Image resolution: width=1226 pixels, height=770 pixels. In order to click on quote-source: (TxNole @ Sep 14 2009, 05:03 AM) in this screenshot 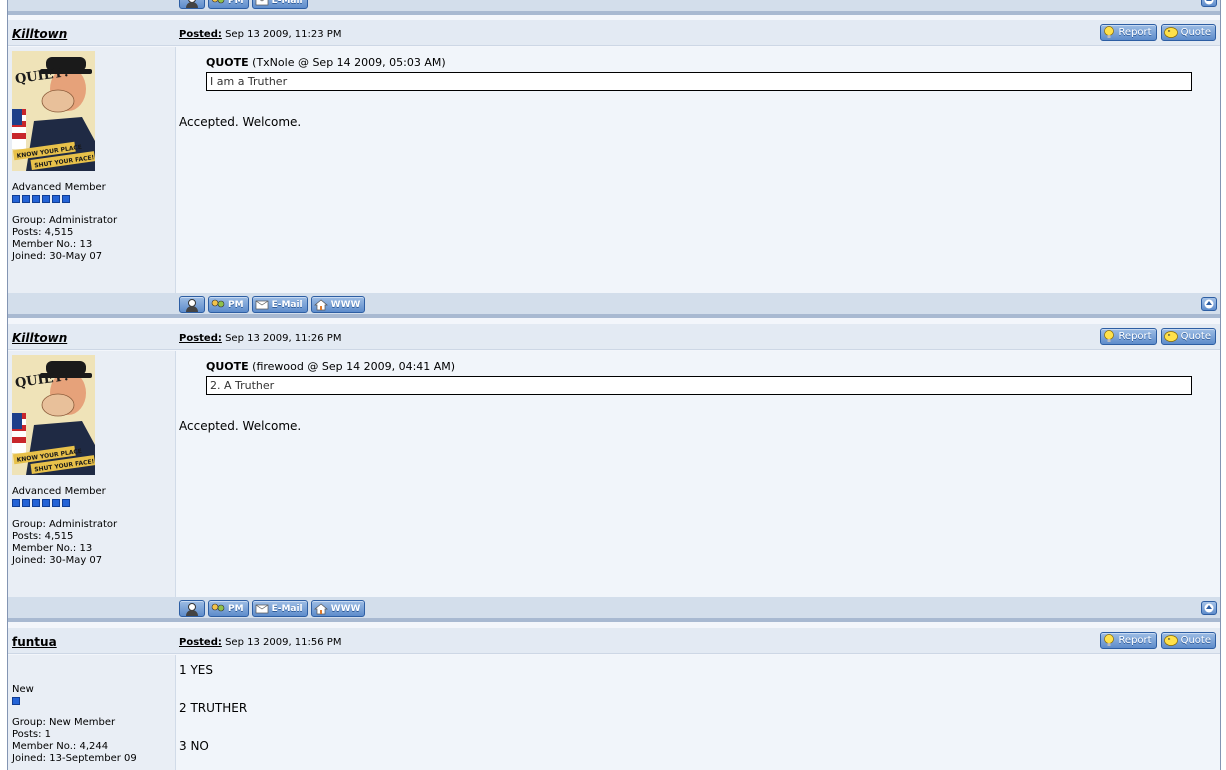, I will do `click(349, 62)`.